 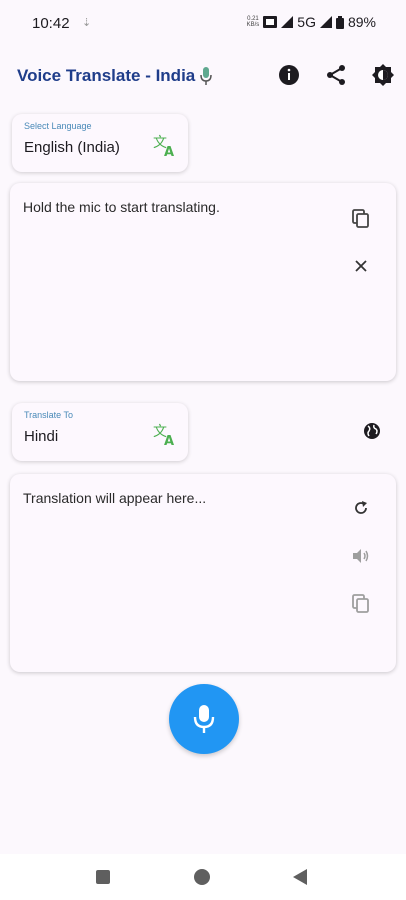 I want to click on home-icon, so click(x=202, y=877).